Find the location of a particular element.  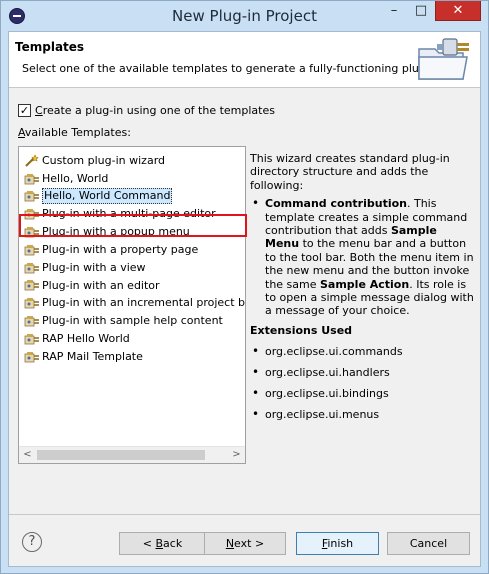

wizard-icon is located at coordinates (32, 161).